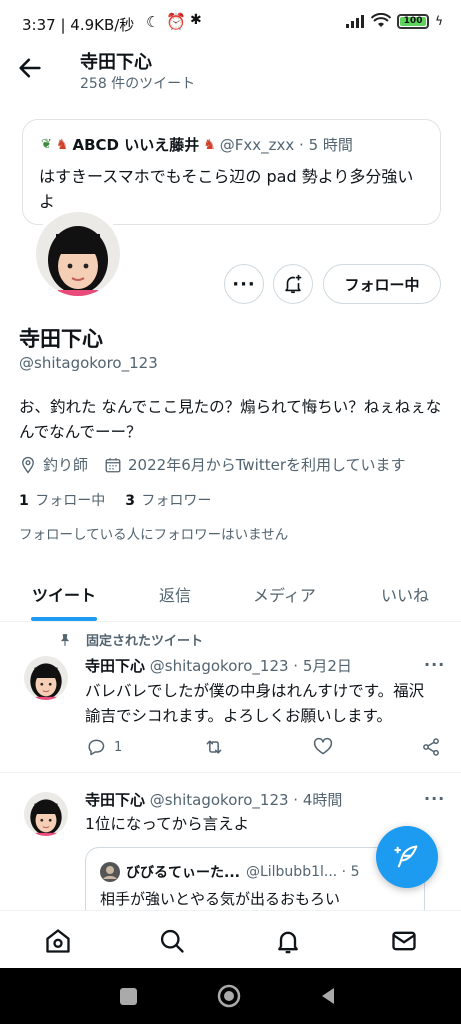  What do you see at coordinates (175, 594) in the screenshot?
I see `tab-replies: 返信` at bounding box center [175, 594].